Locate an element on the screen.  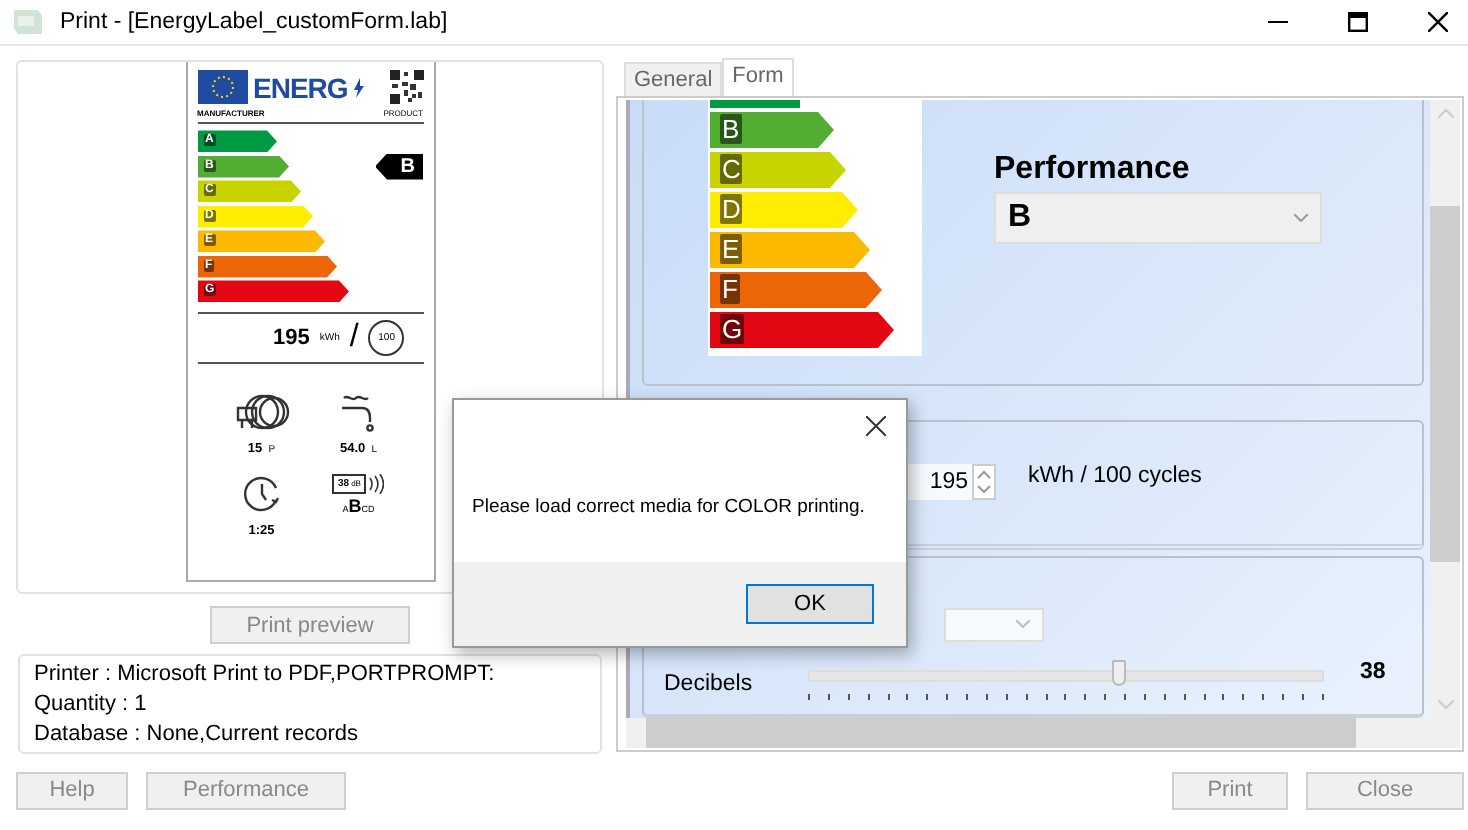
info-line: Database : None,Current records is located at coordinates (197, 735).